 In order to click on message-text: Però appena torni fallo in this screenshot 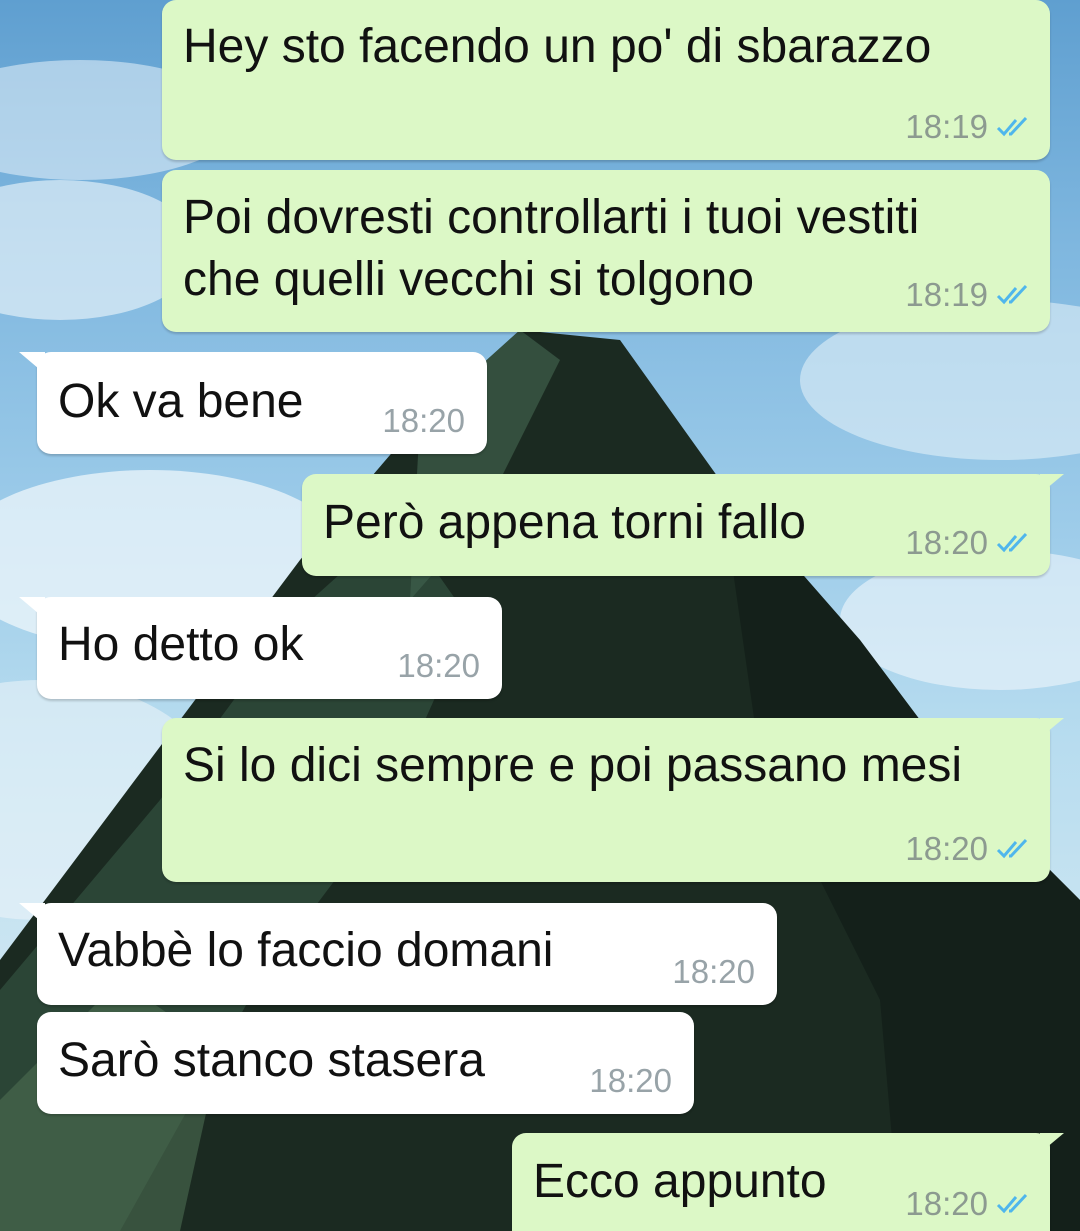, I will do `click(564, 522)`.